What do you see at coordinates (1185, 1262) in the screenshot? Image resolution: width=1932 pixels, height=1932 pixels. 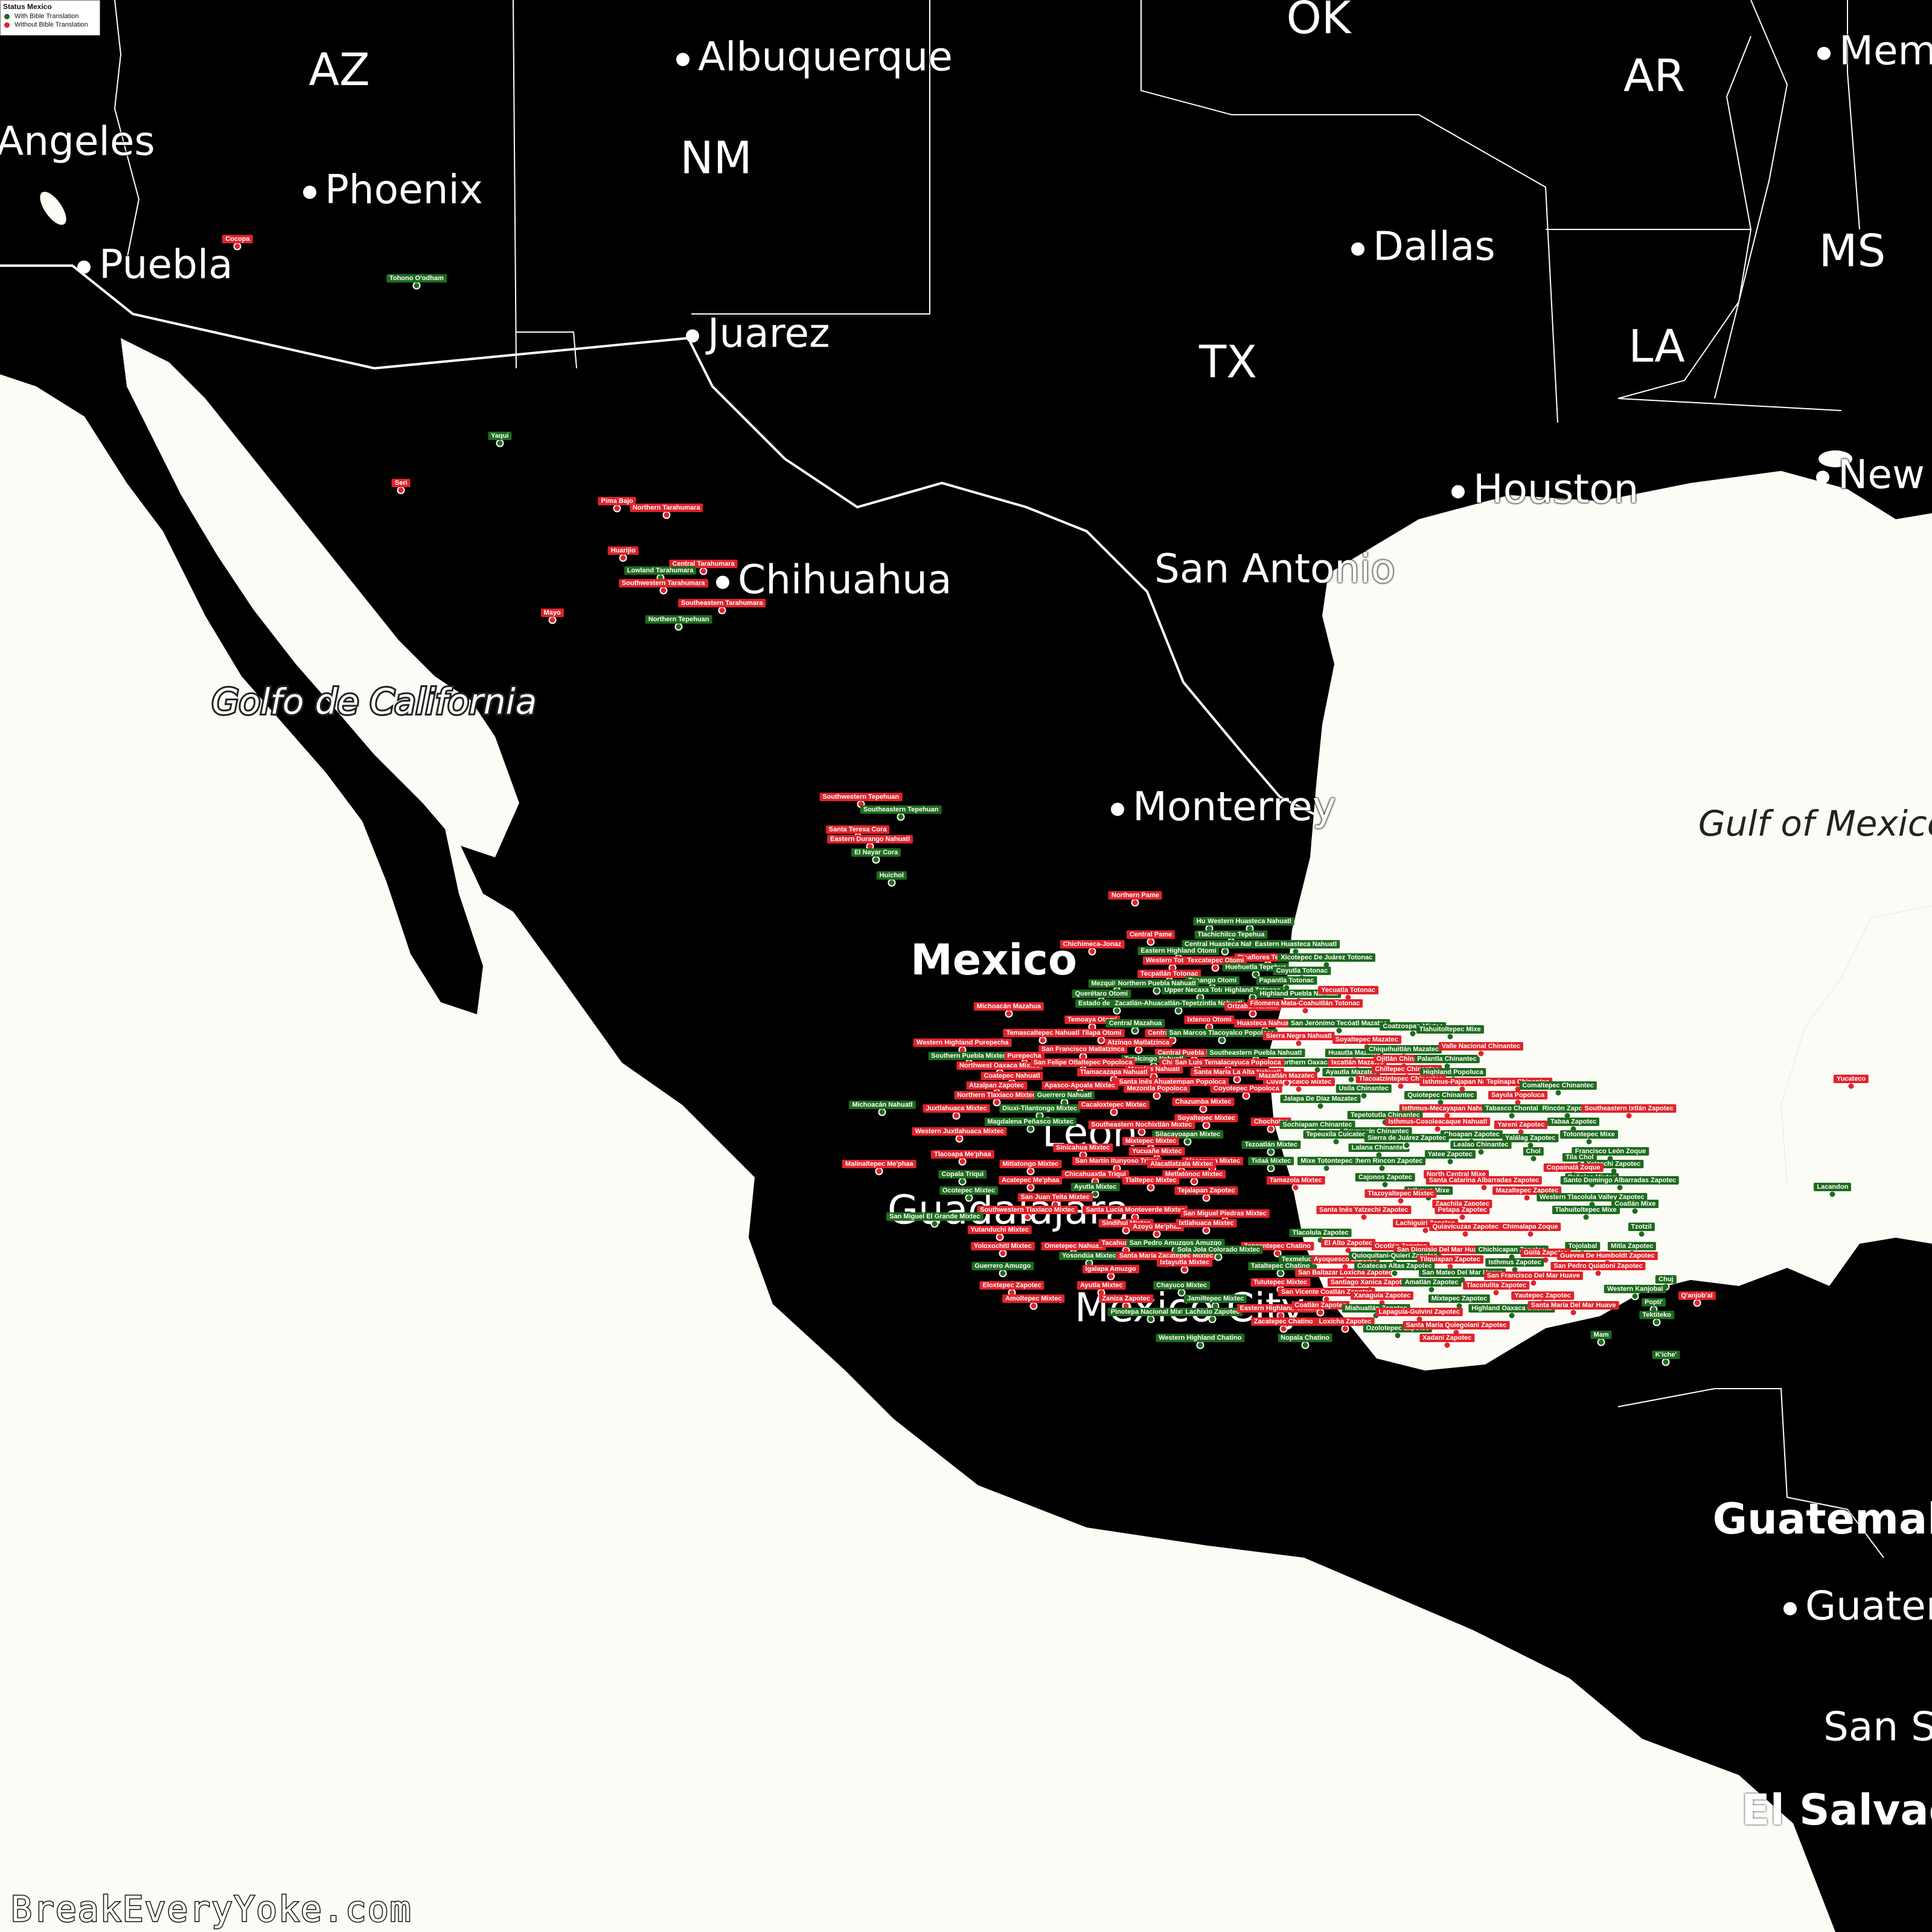 I see `language-label: Ixtayutla Mixtec` at bounding box center [1185, 1262].